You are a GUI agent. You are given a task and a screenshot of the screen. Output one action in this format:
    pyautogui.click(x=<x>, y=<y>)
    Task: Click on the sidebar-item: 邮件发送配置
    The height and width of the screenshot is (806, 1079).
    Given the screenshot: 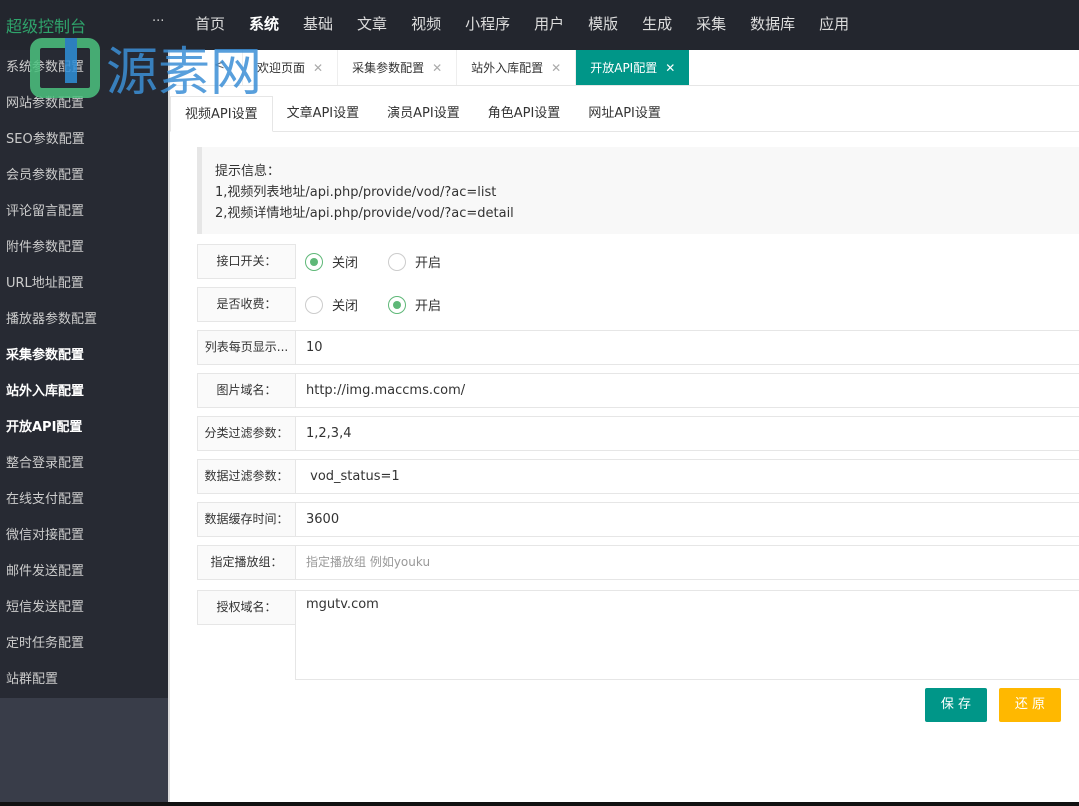 What is the action you would take?
    pyautogui.click(x=84, y=572)
    